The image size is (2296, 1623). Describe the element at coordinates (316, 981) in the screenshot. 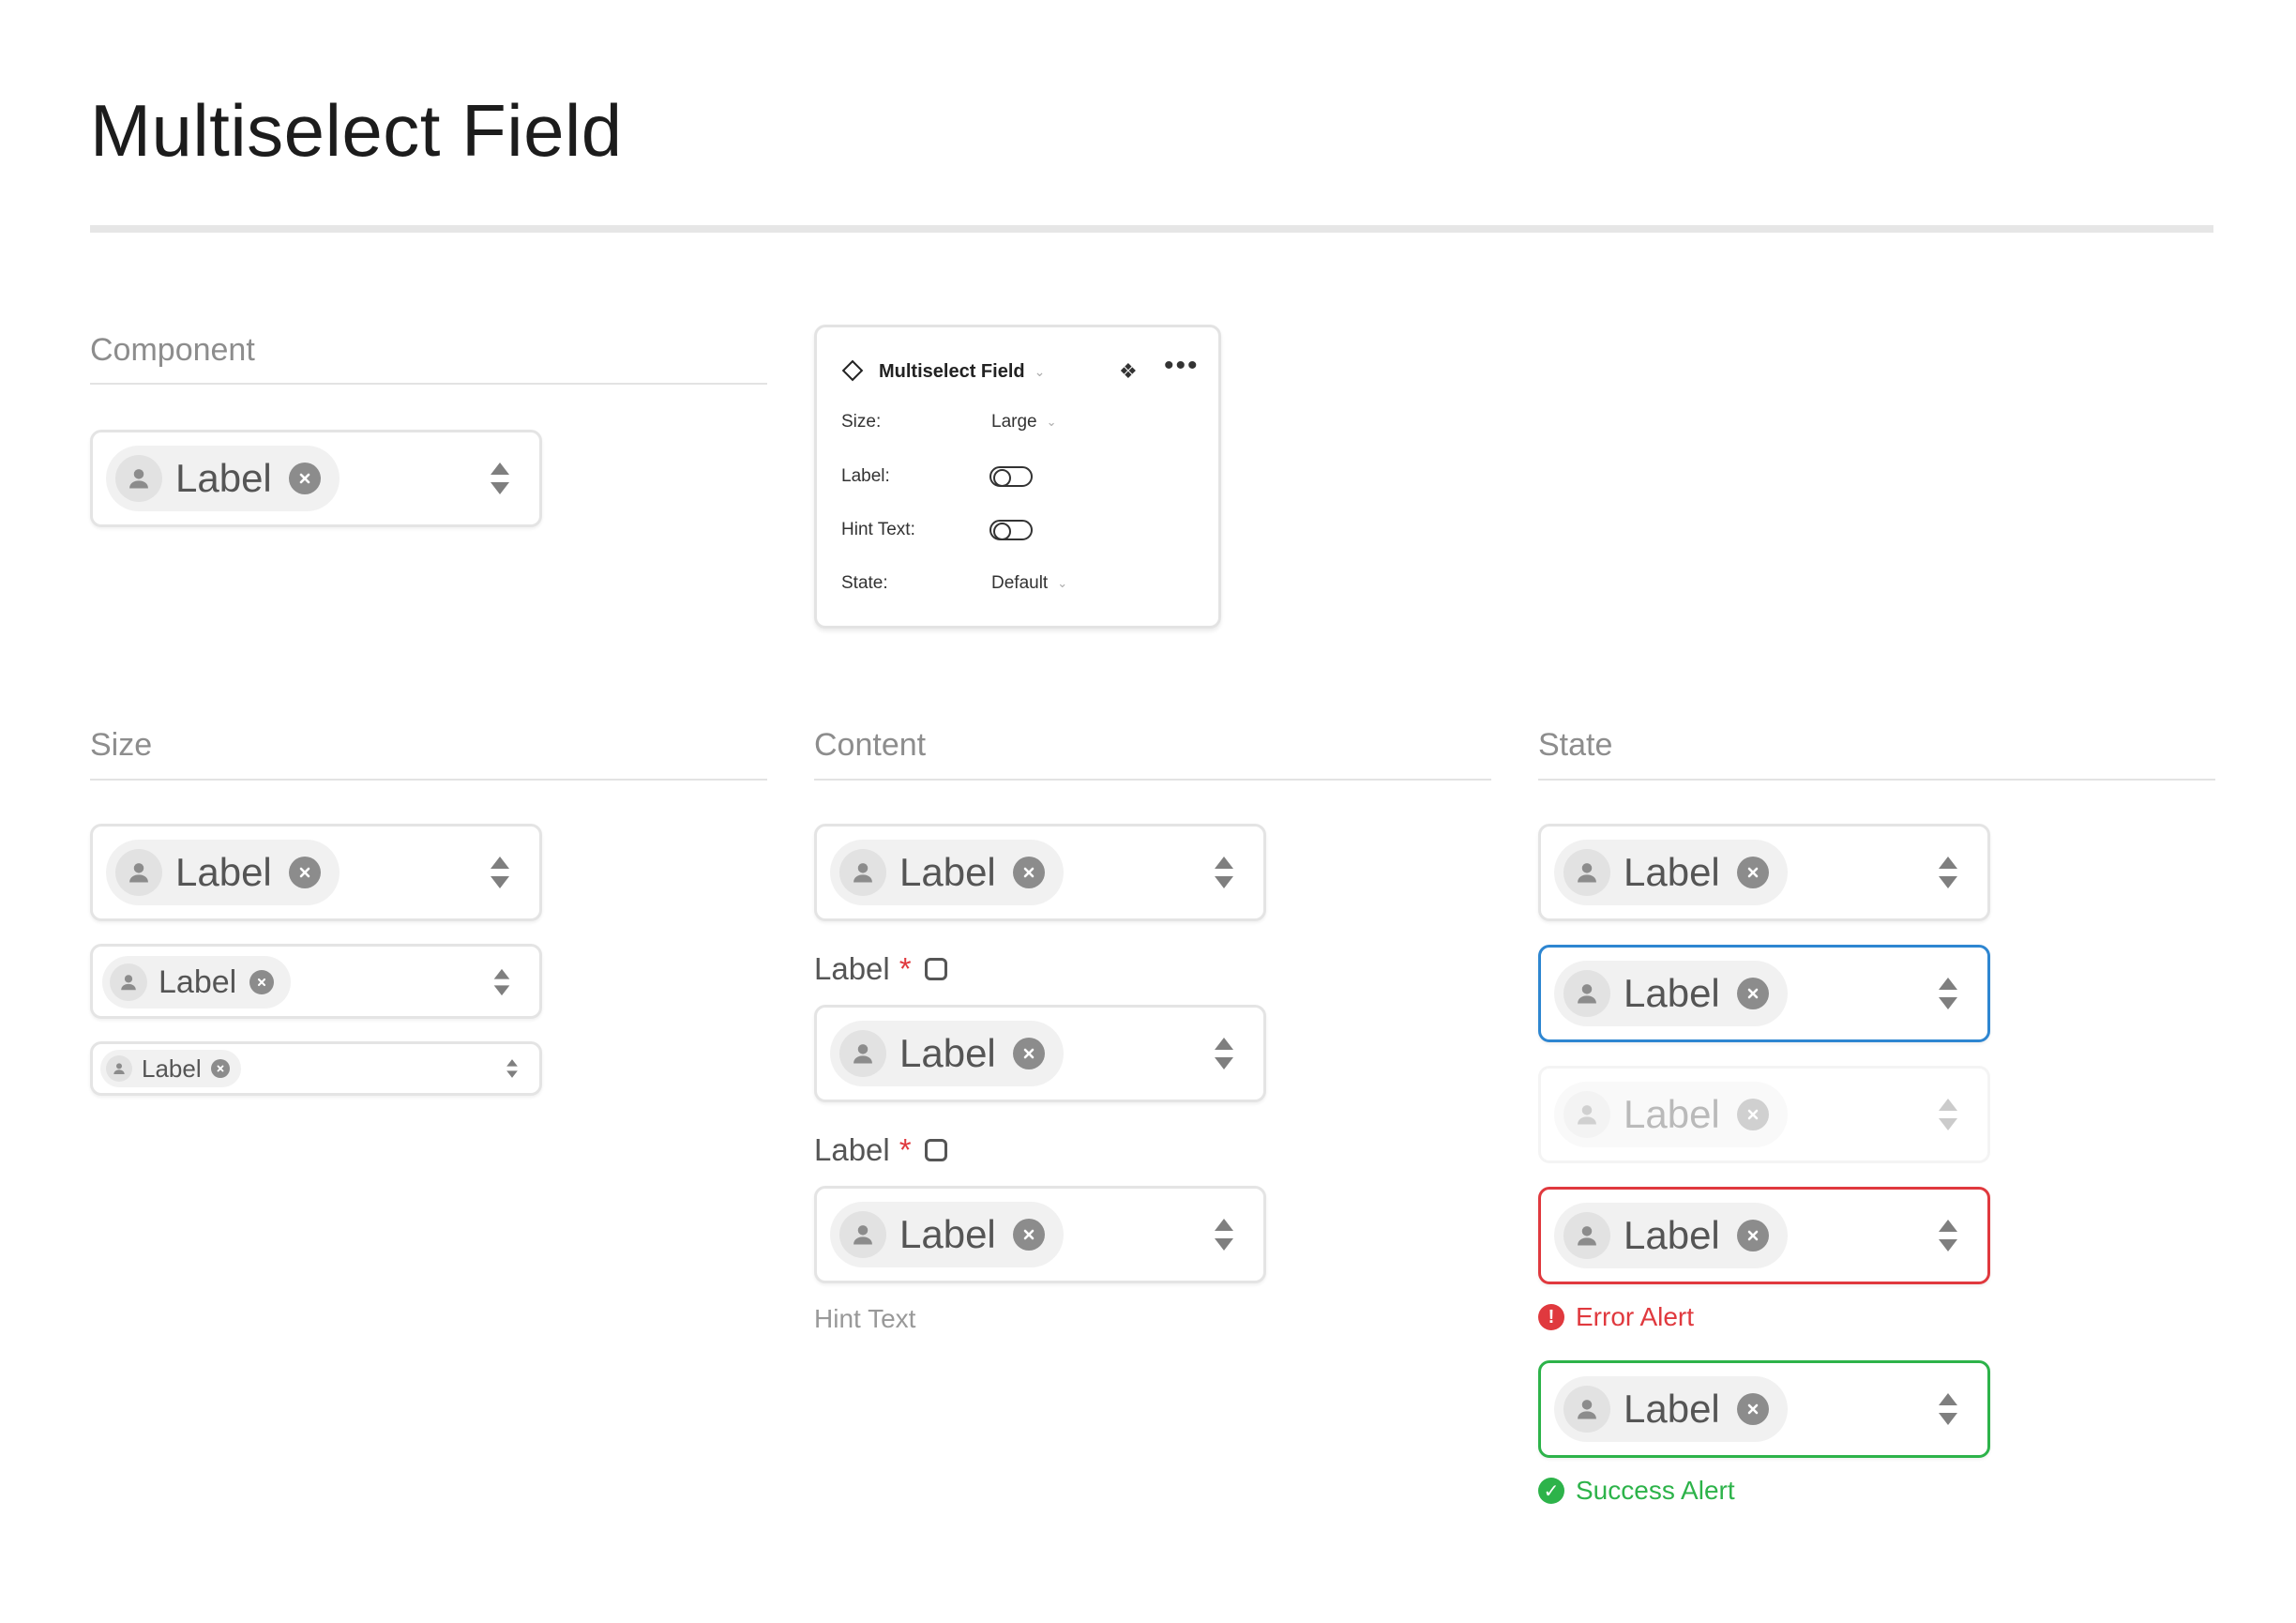

I see `multiselect-field-medium: Label` at that location.